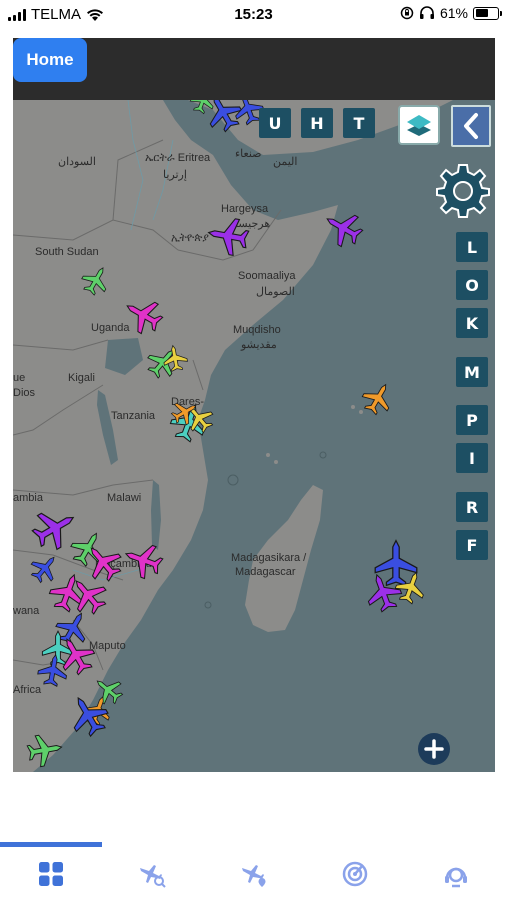 This screenshot has height=900, width=507. What do you see at coordinates (359, 123) in the screenshot?
I see `map-filter-t-button: T` at bounding box center [359, 123].